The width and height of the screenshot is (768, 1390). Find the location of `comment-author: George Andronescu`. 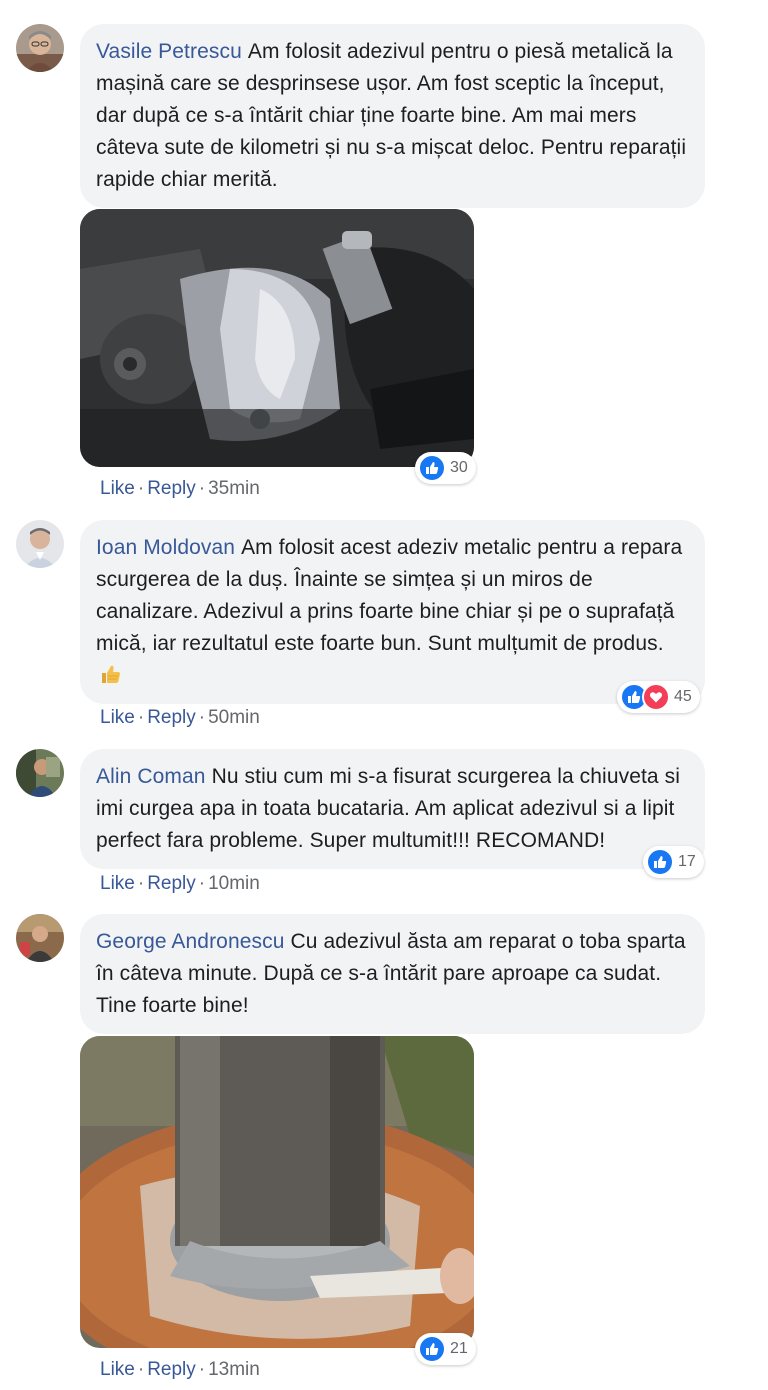

comment-author: George Andronescu is located at coordinates (190, 941).